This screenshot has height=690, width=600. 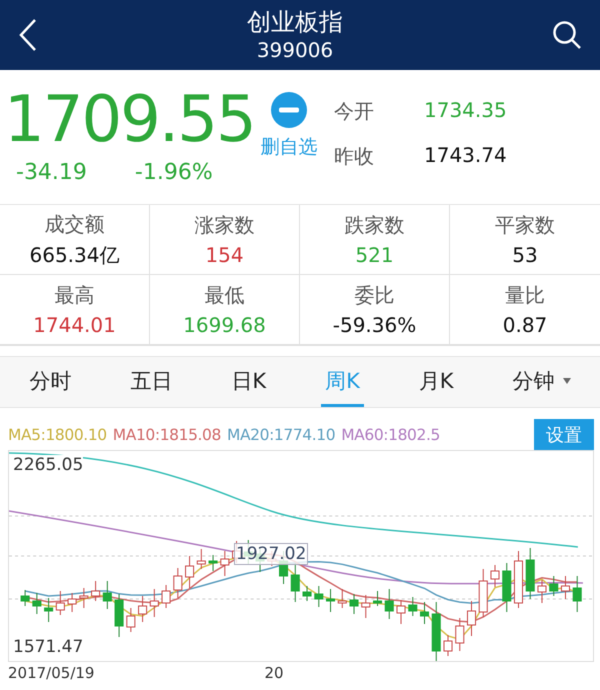 What do you see at coordinates (289, 110) in the screenshot?
I see `minus-icon` at bounding box center [289, 110].